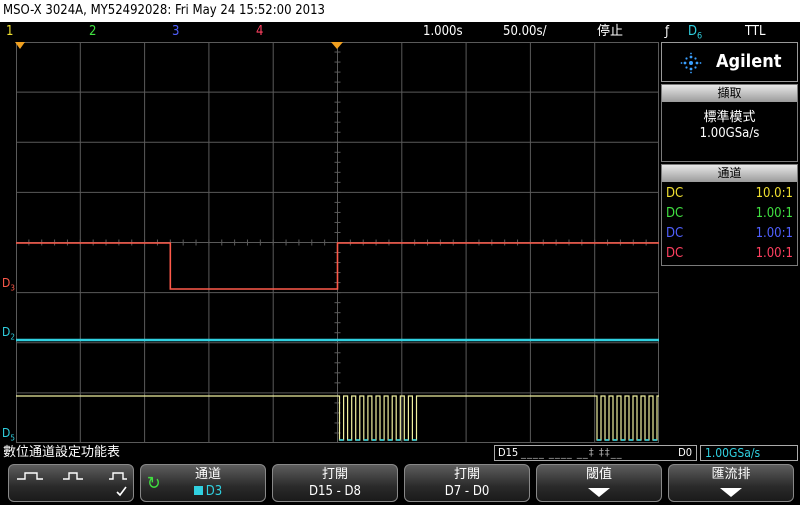 The width and height of the screenshot is (800, 505). Describe the element at coordinates (467, 483) in the screenshot. I see `d7-d0-softkey: 打開 D7 - D0` at that location.